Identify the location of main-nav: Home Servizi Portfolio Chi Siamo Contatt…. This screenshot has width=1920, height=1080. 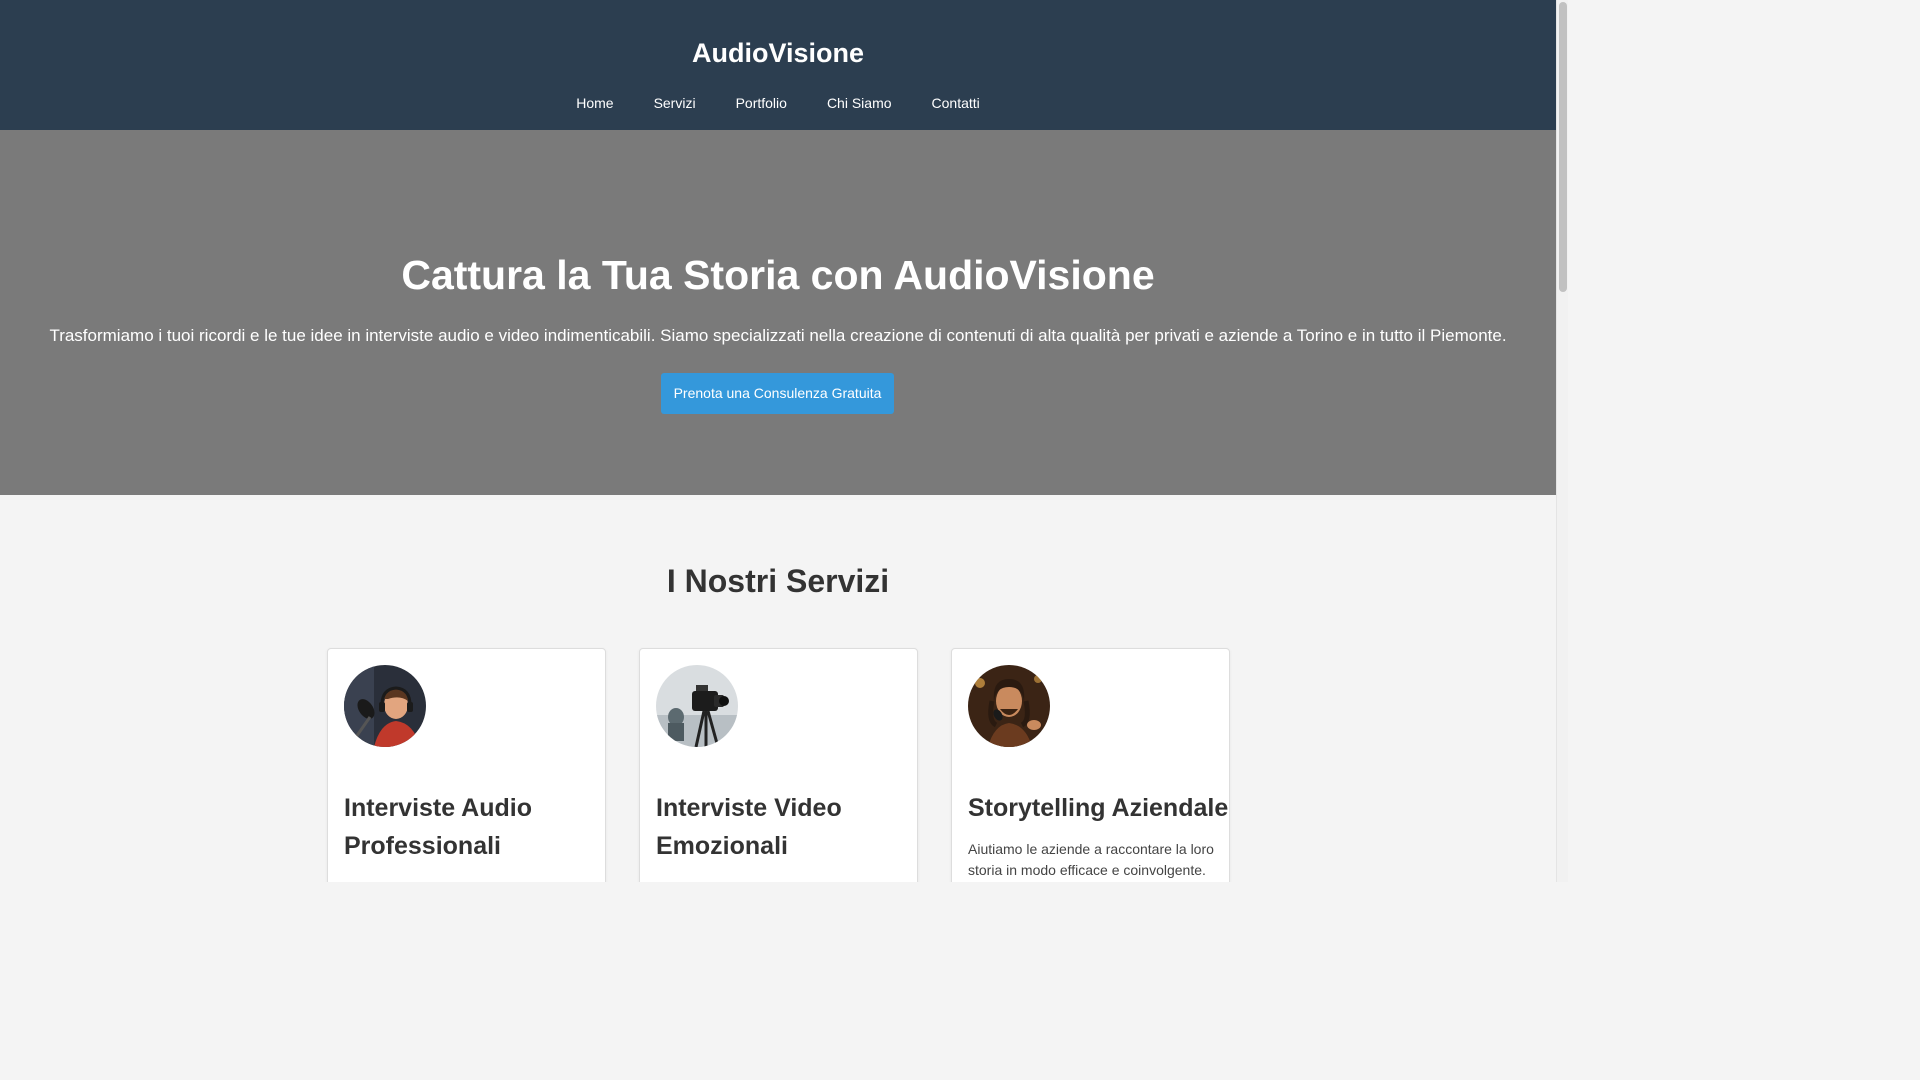
(778, 103).